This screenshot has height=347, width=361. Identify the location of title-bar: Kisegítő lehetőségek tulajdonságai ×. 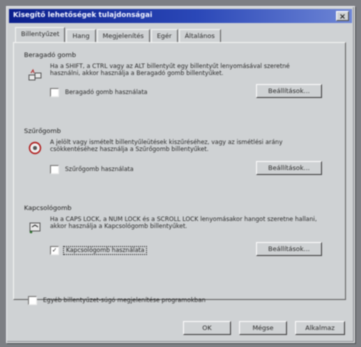
(180, 16).